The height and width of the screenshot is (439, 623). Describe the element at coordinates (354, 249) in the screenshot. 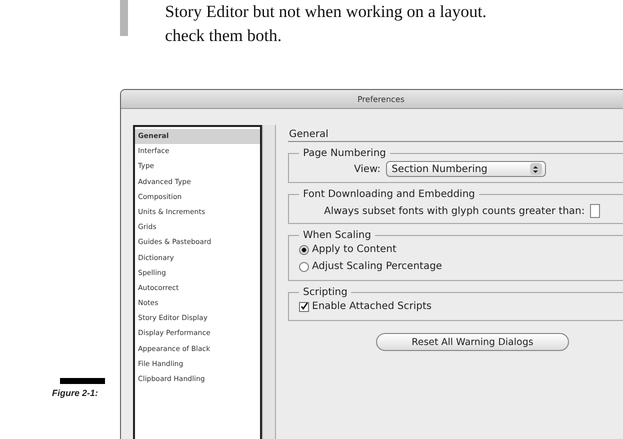

I see `option-label: Apply to Content` at that location.